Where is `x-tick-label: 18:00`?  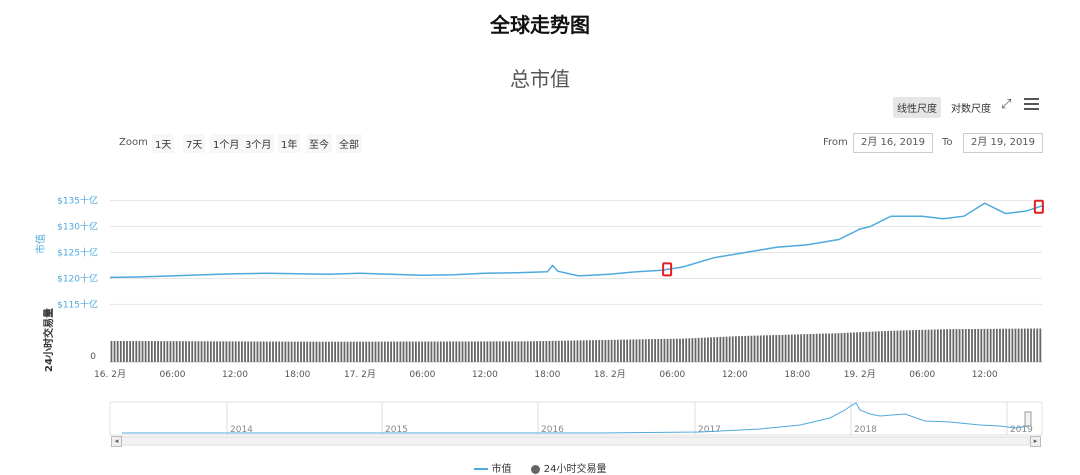
x-tick-label: 18:00 is located at coordinates (297, 375).